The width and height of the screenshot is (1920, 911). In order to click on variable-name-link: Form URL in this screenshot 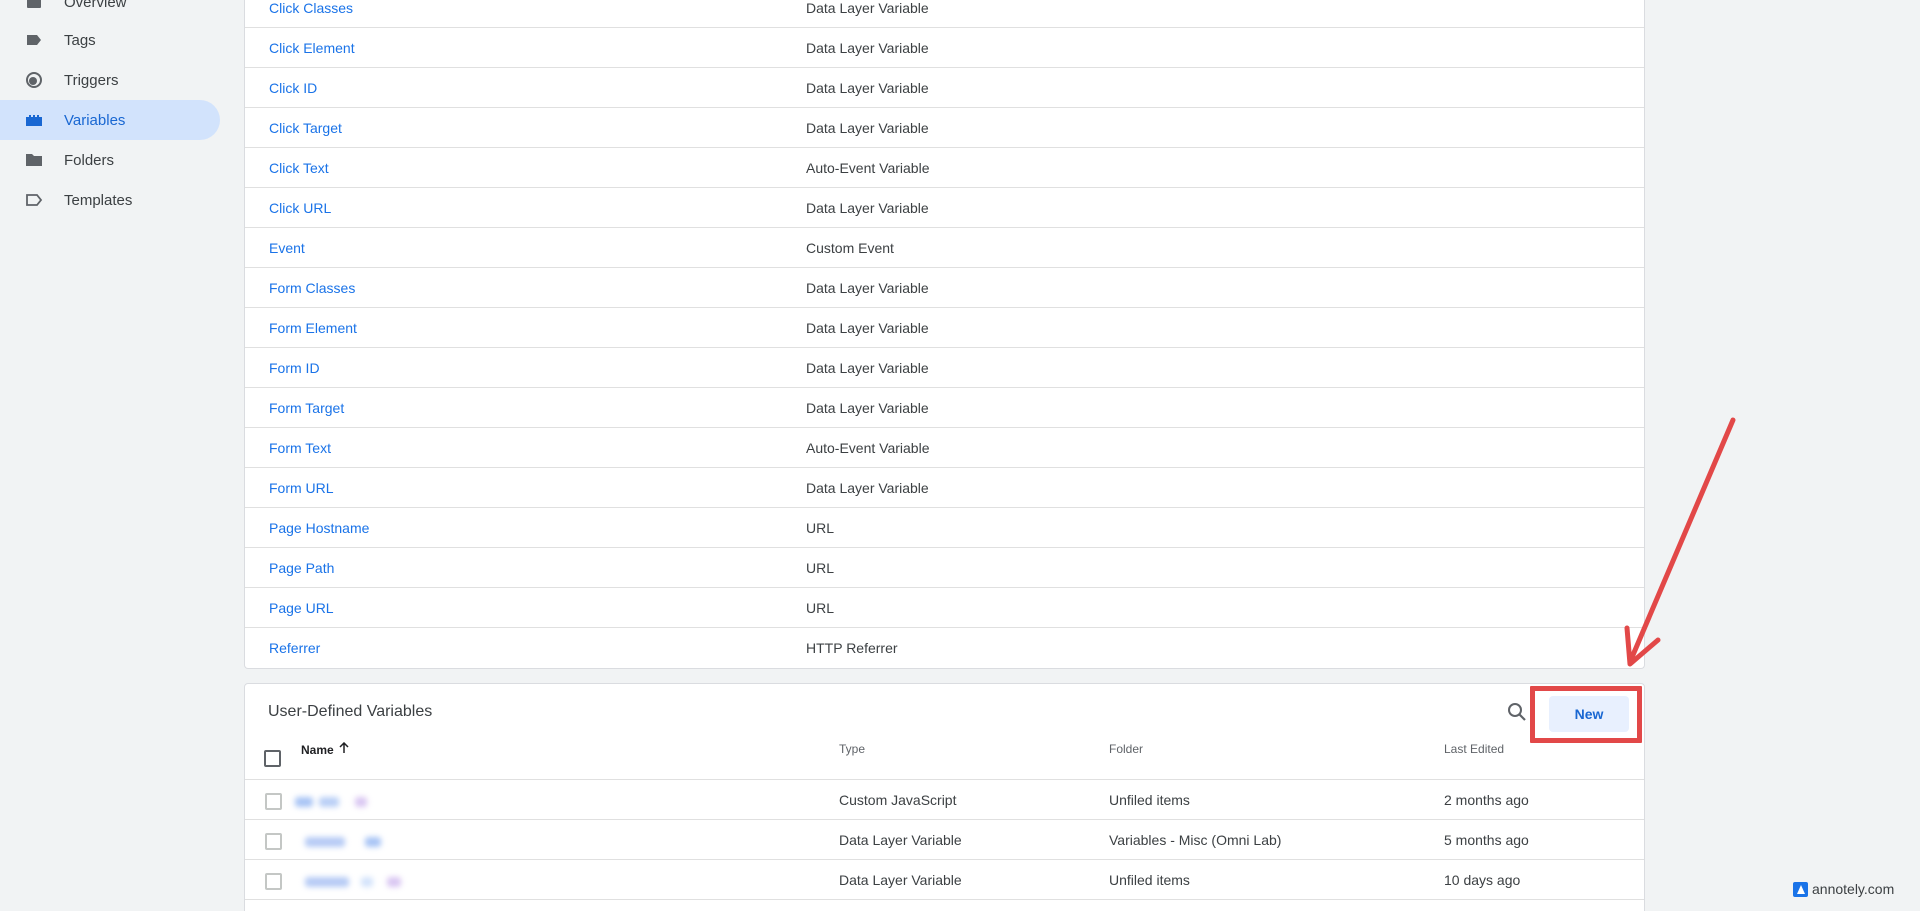, I will do `click(301, 488)`.